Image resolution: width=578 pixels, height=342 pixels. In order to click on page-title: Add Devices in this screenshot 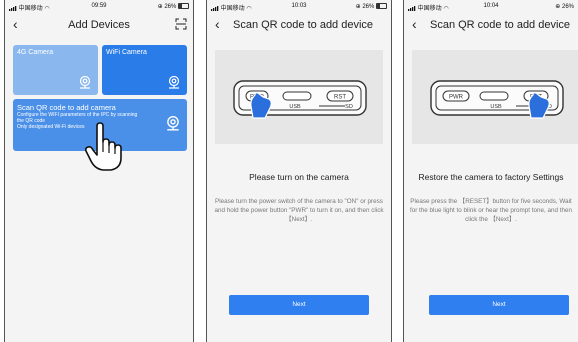, I will do `click(99, 25)`.